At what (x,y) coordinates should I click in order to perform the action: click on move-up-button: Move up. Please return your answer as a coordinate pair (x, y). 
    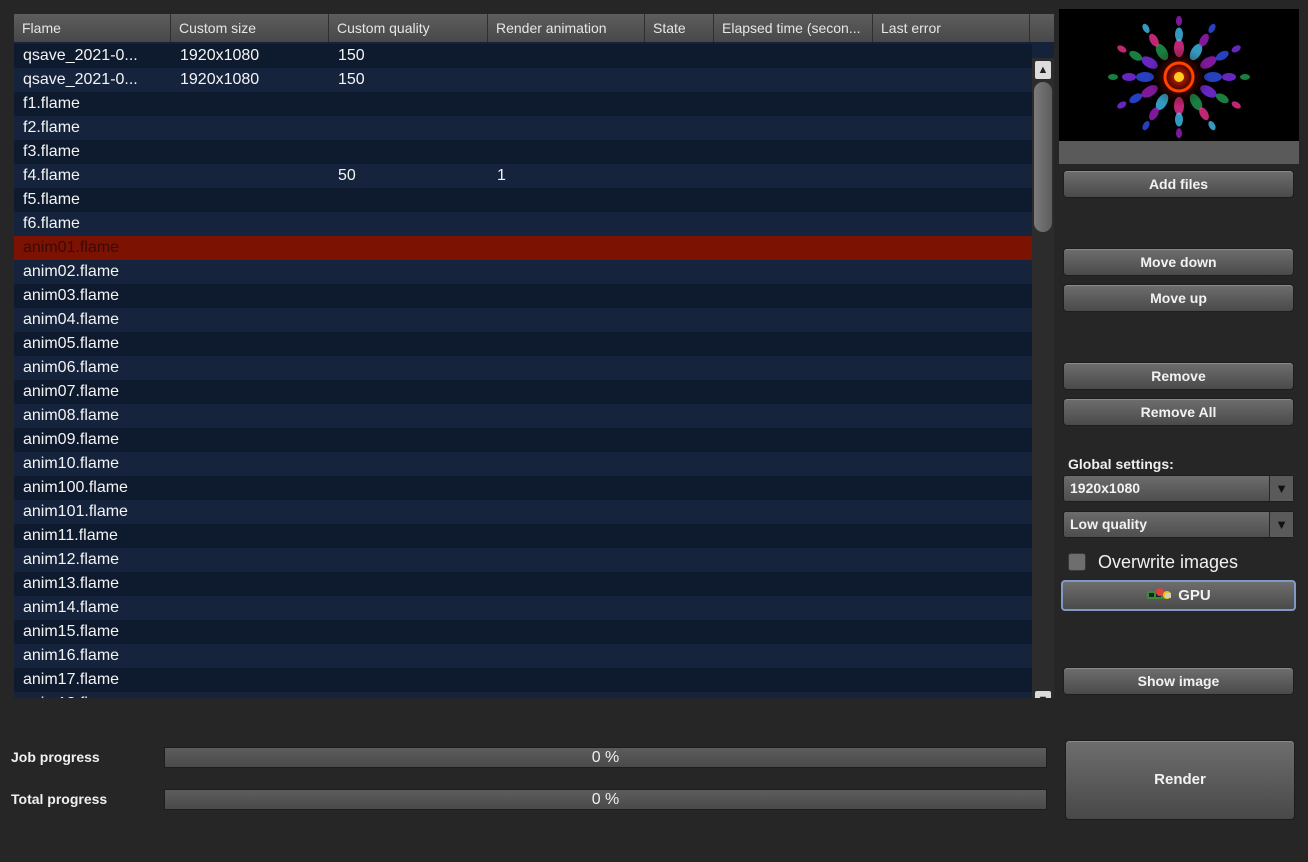
    Looking at the image, I should click on (1178, 298).